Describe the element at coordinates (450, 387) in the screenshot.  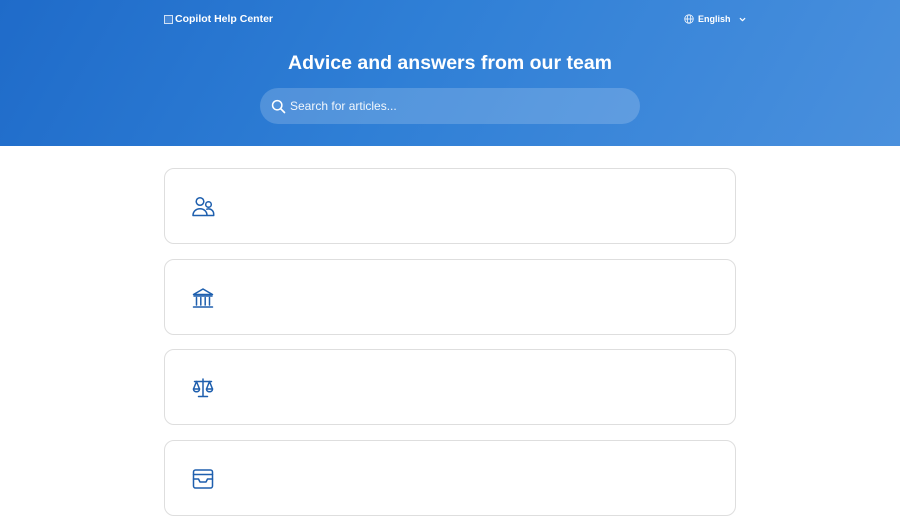
I see `collection-card-scales` at that location.